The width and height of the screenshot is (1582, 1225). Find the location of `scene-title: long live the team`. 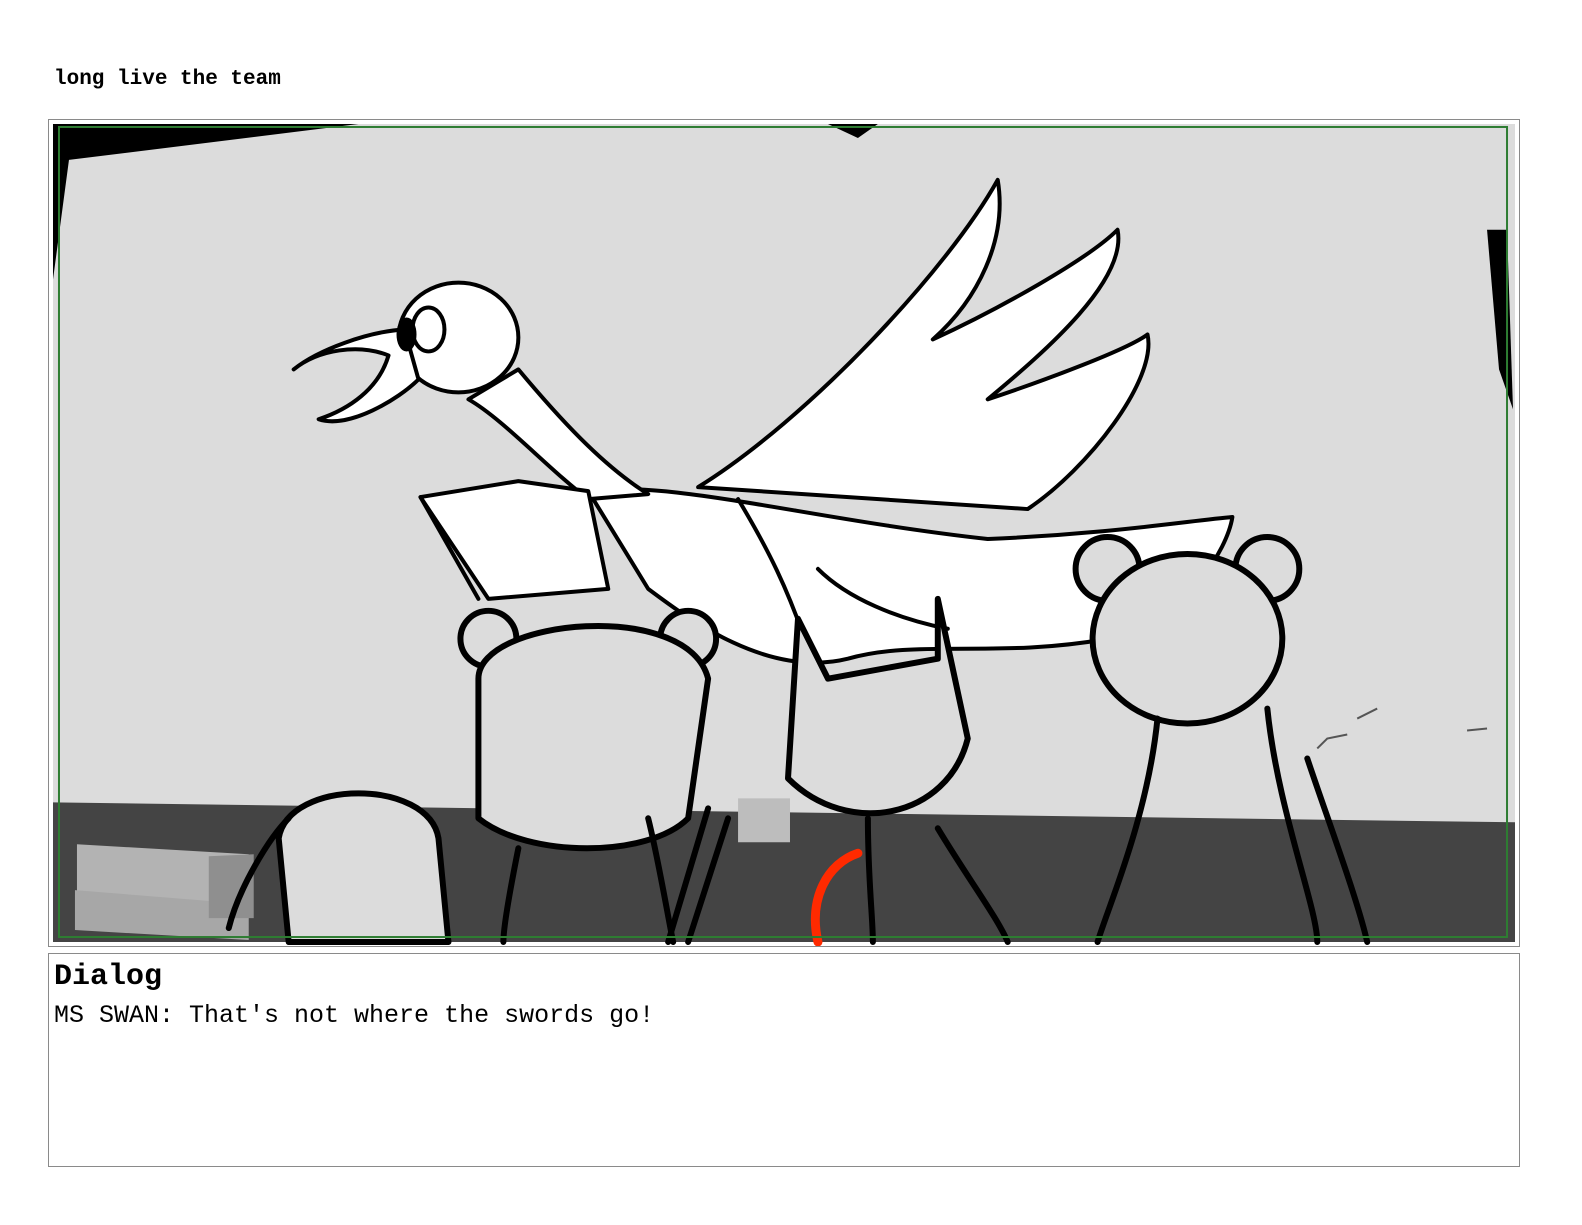

scene-title: long live the team is located at coordinates (167, 79).